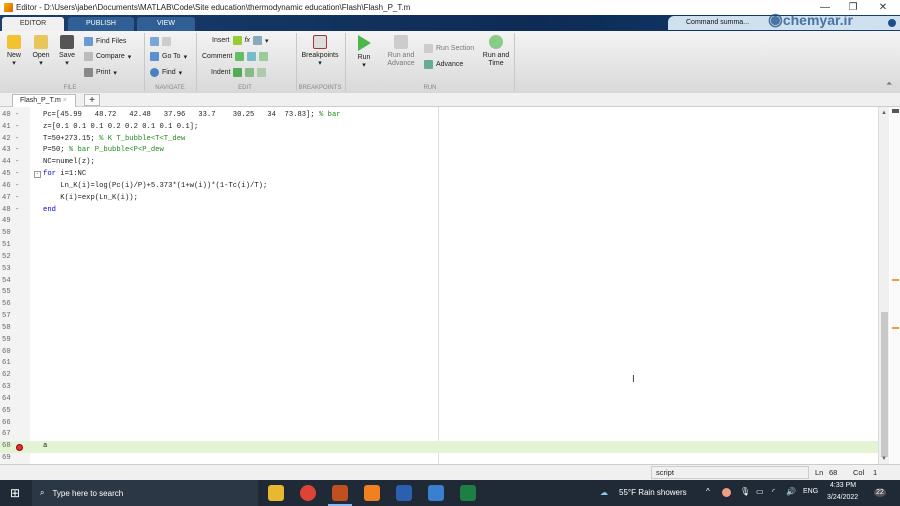 This screenshot has height=506, width=900. What do you see at coordinates (843, 485) in the screenshot?
I see `clock-time: 4:33 PM` at bounding box center [843, 485].